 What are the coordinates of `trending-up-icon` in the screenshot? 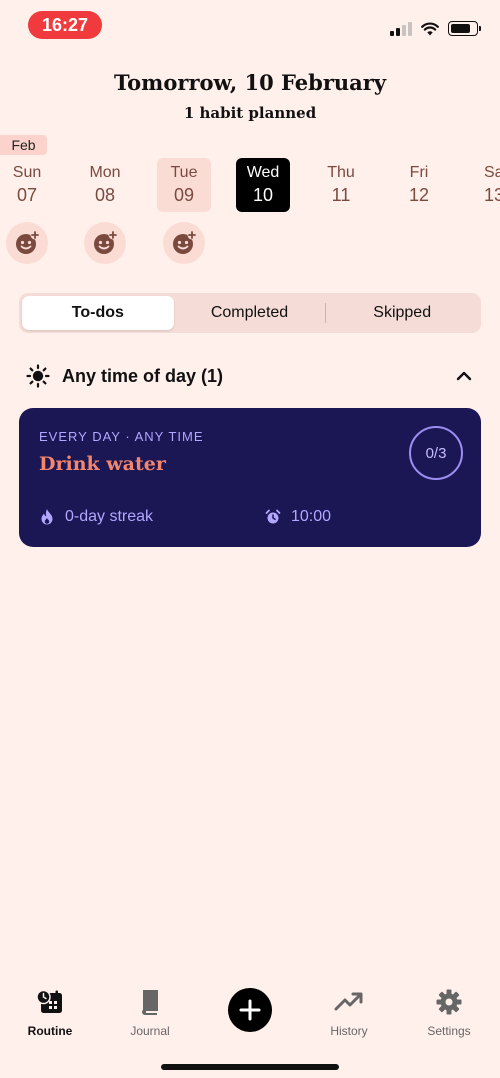 It's located at (348, 1001).